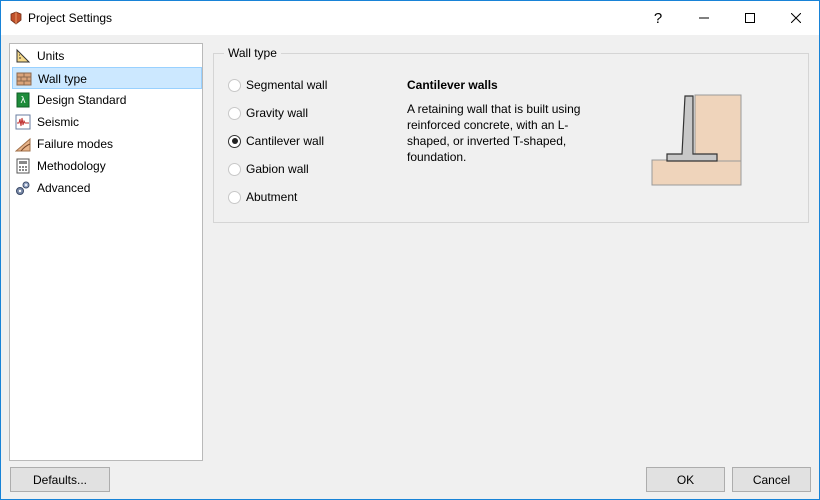 The width and height of the screenshot is (820, 500). What do you see at coordinates (107, 78) in the screenshot?
I see `nav-item-wall-type: Wall type` at bounding box center [107, 78].